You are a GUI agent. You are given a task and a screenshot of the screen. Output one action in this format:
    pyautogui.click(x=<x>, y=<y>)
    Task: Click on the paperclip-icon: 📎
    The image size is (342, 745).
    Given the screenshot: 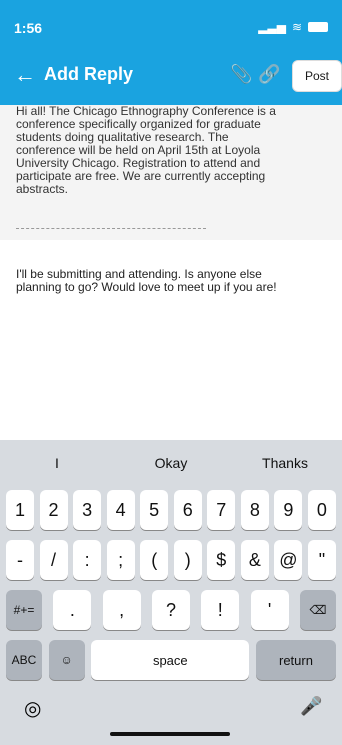 What is the action you would take?
    pyautogui.click(x=241, y=74)
    